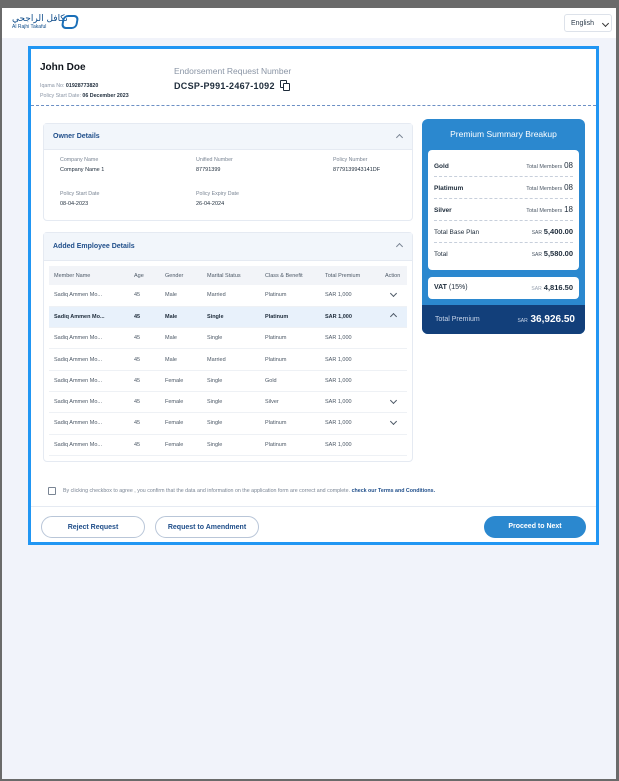 The width and height of the screenshot is (619, 781). Describe the element at coordinates (313, 105) in the screenshot. I see `header-divider` at that location.